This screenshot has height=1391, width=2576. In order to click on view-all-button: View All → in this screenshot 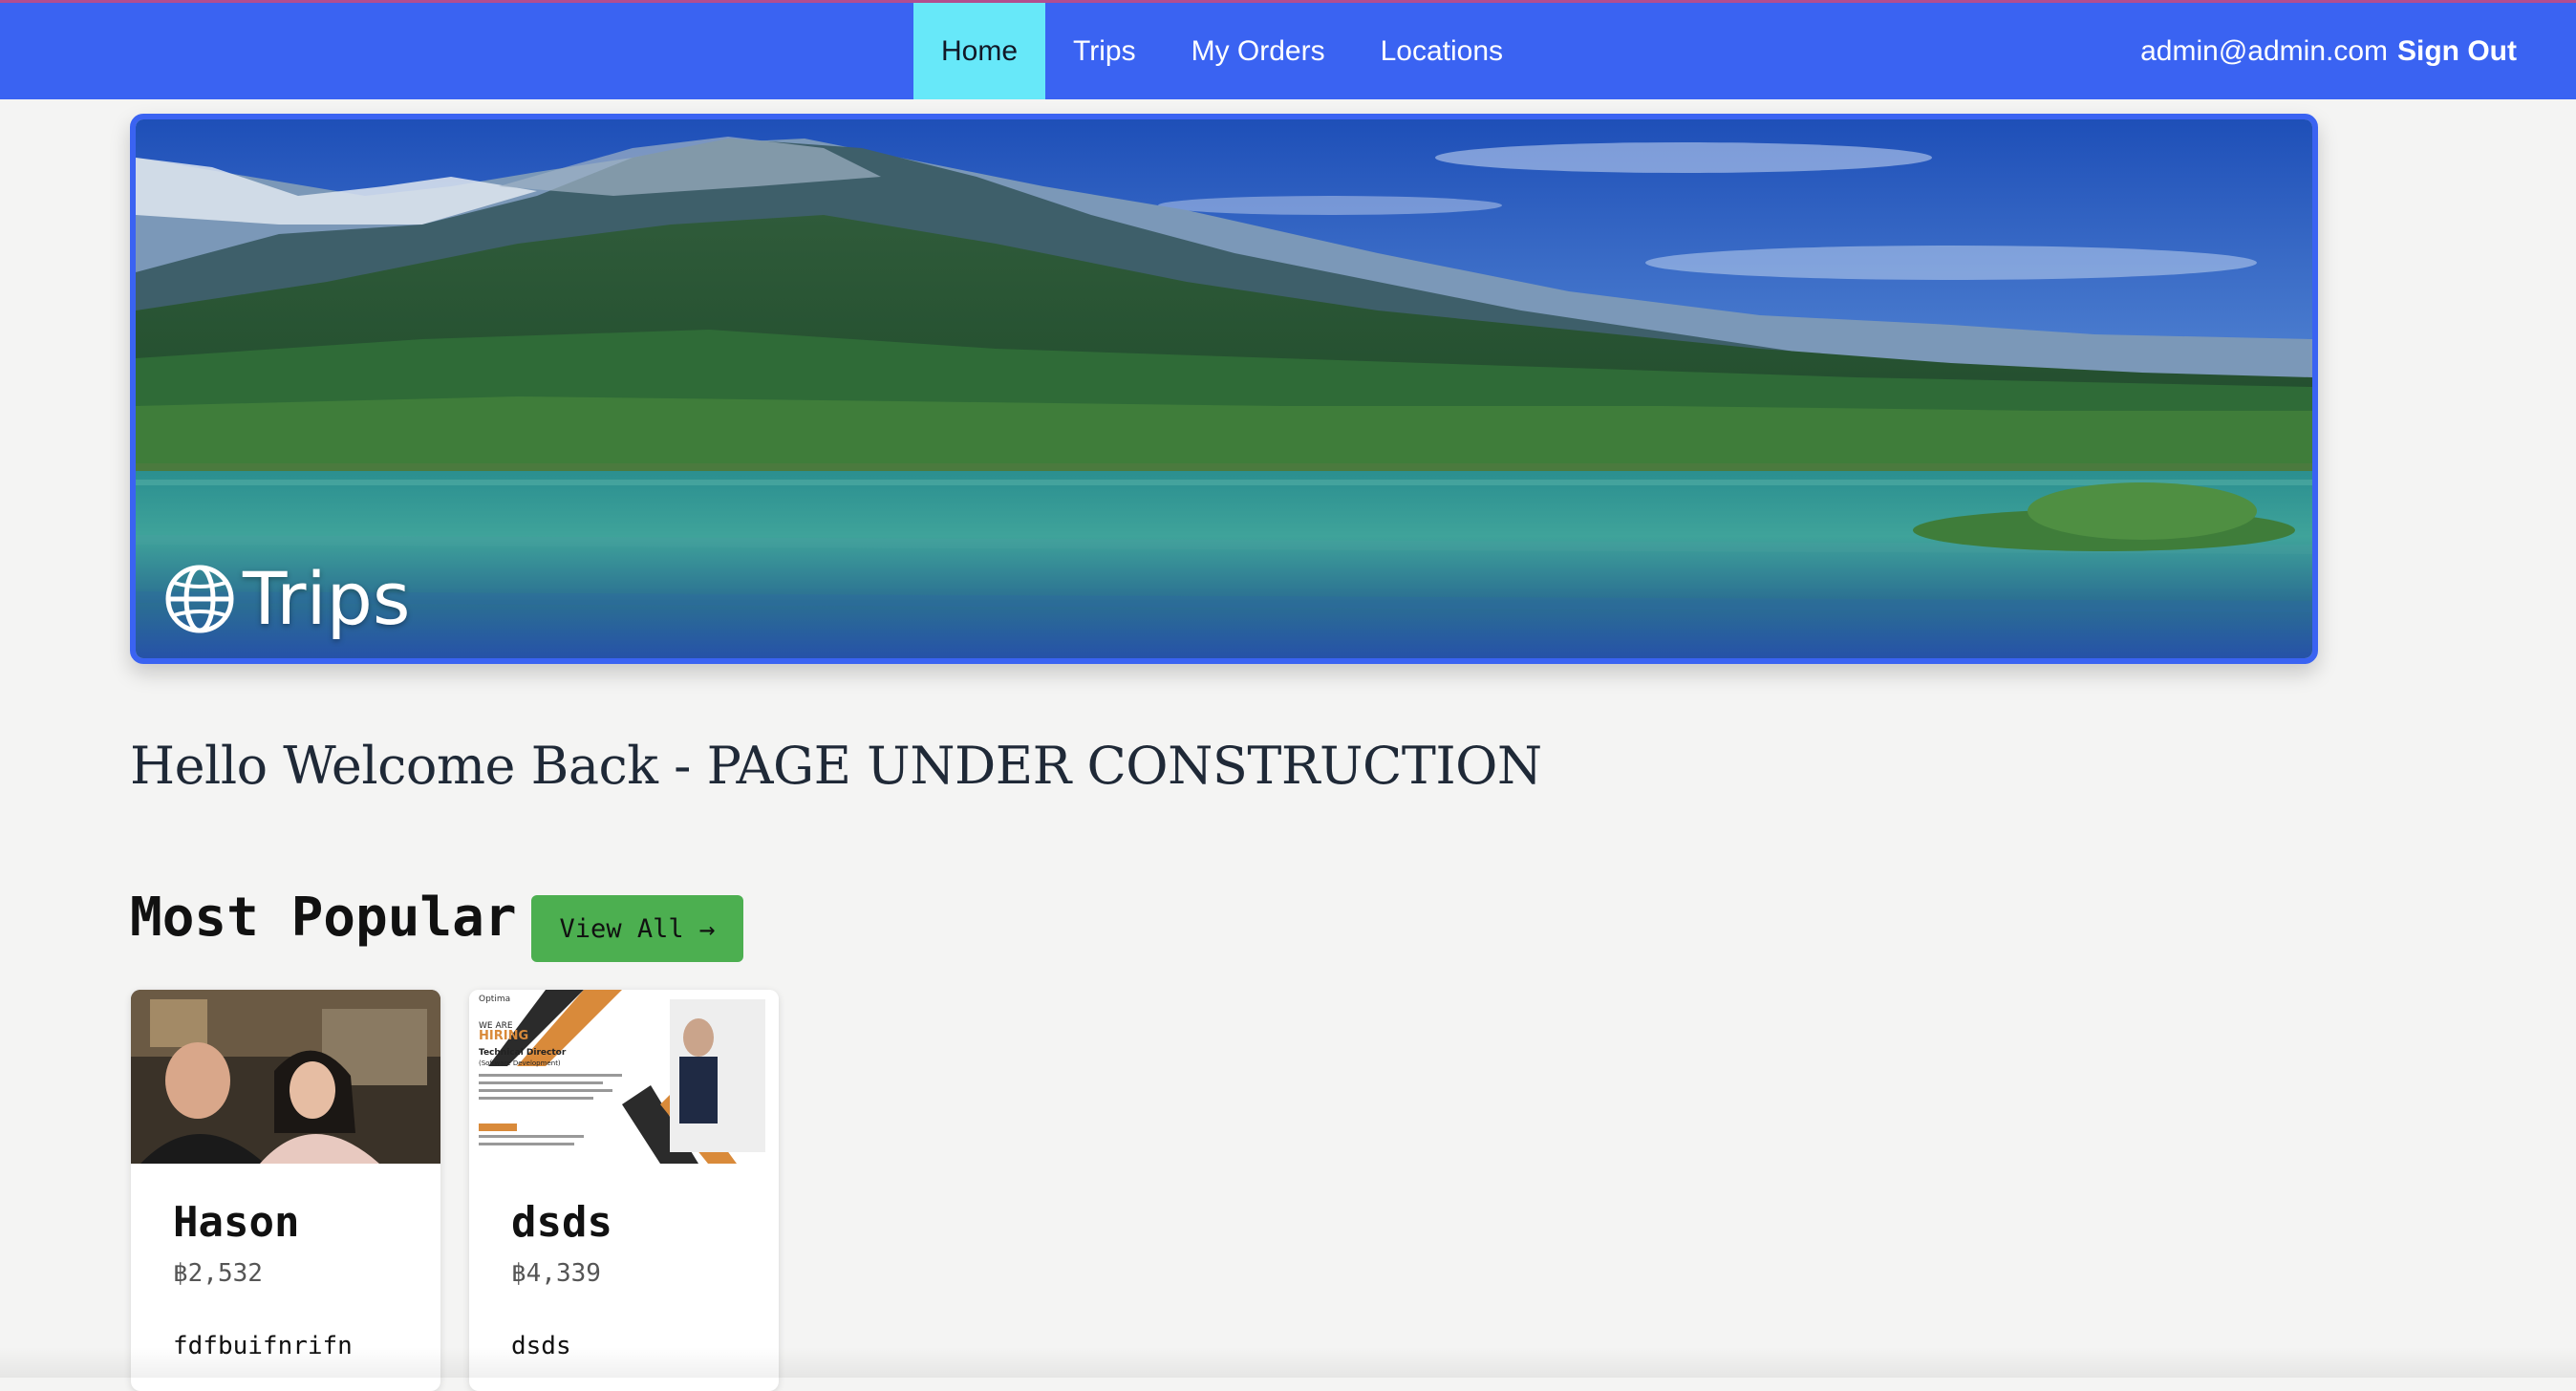, I will do `click(637, 928)`.